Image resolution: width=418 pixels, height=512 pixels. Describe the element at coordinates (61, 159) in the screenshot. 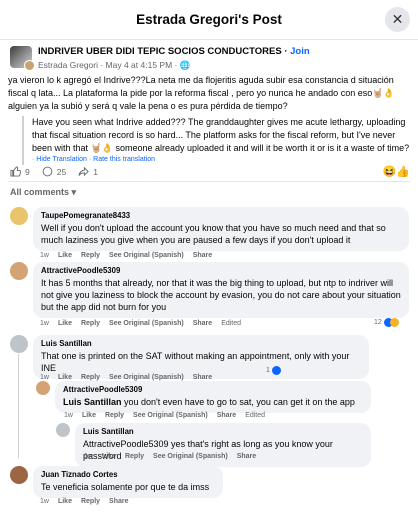

I see `hide-translation-link: Hide Translation` at that location.